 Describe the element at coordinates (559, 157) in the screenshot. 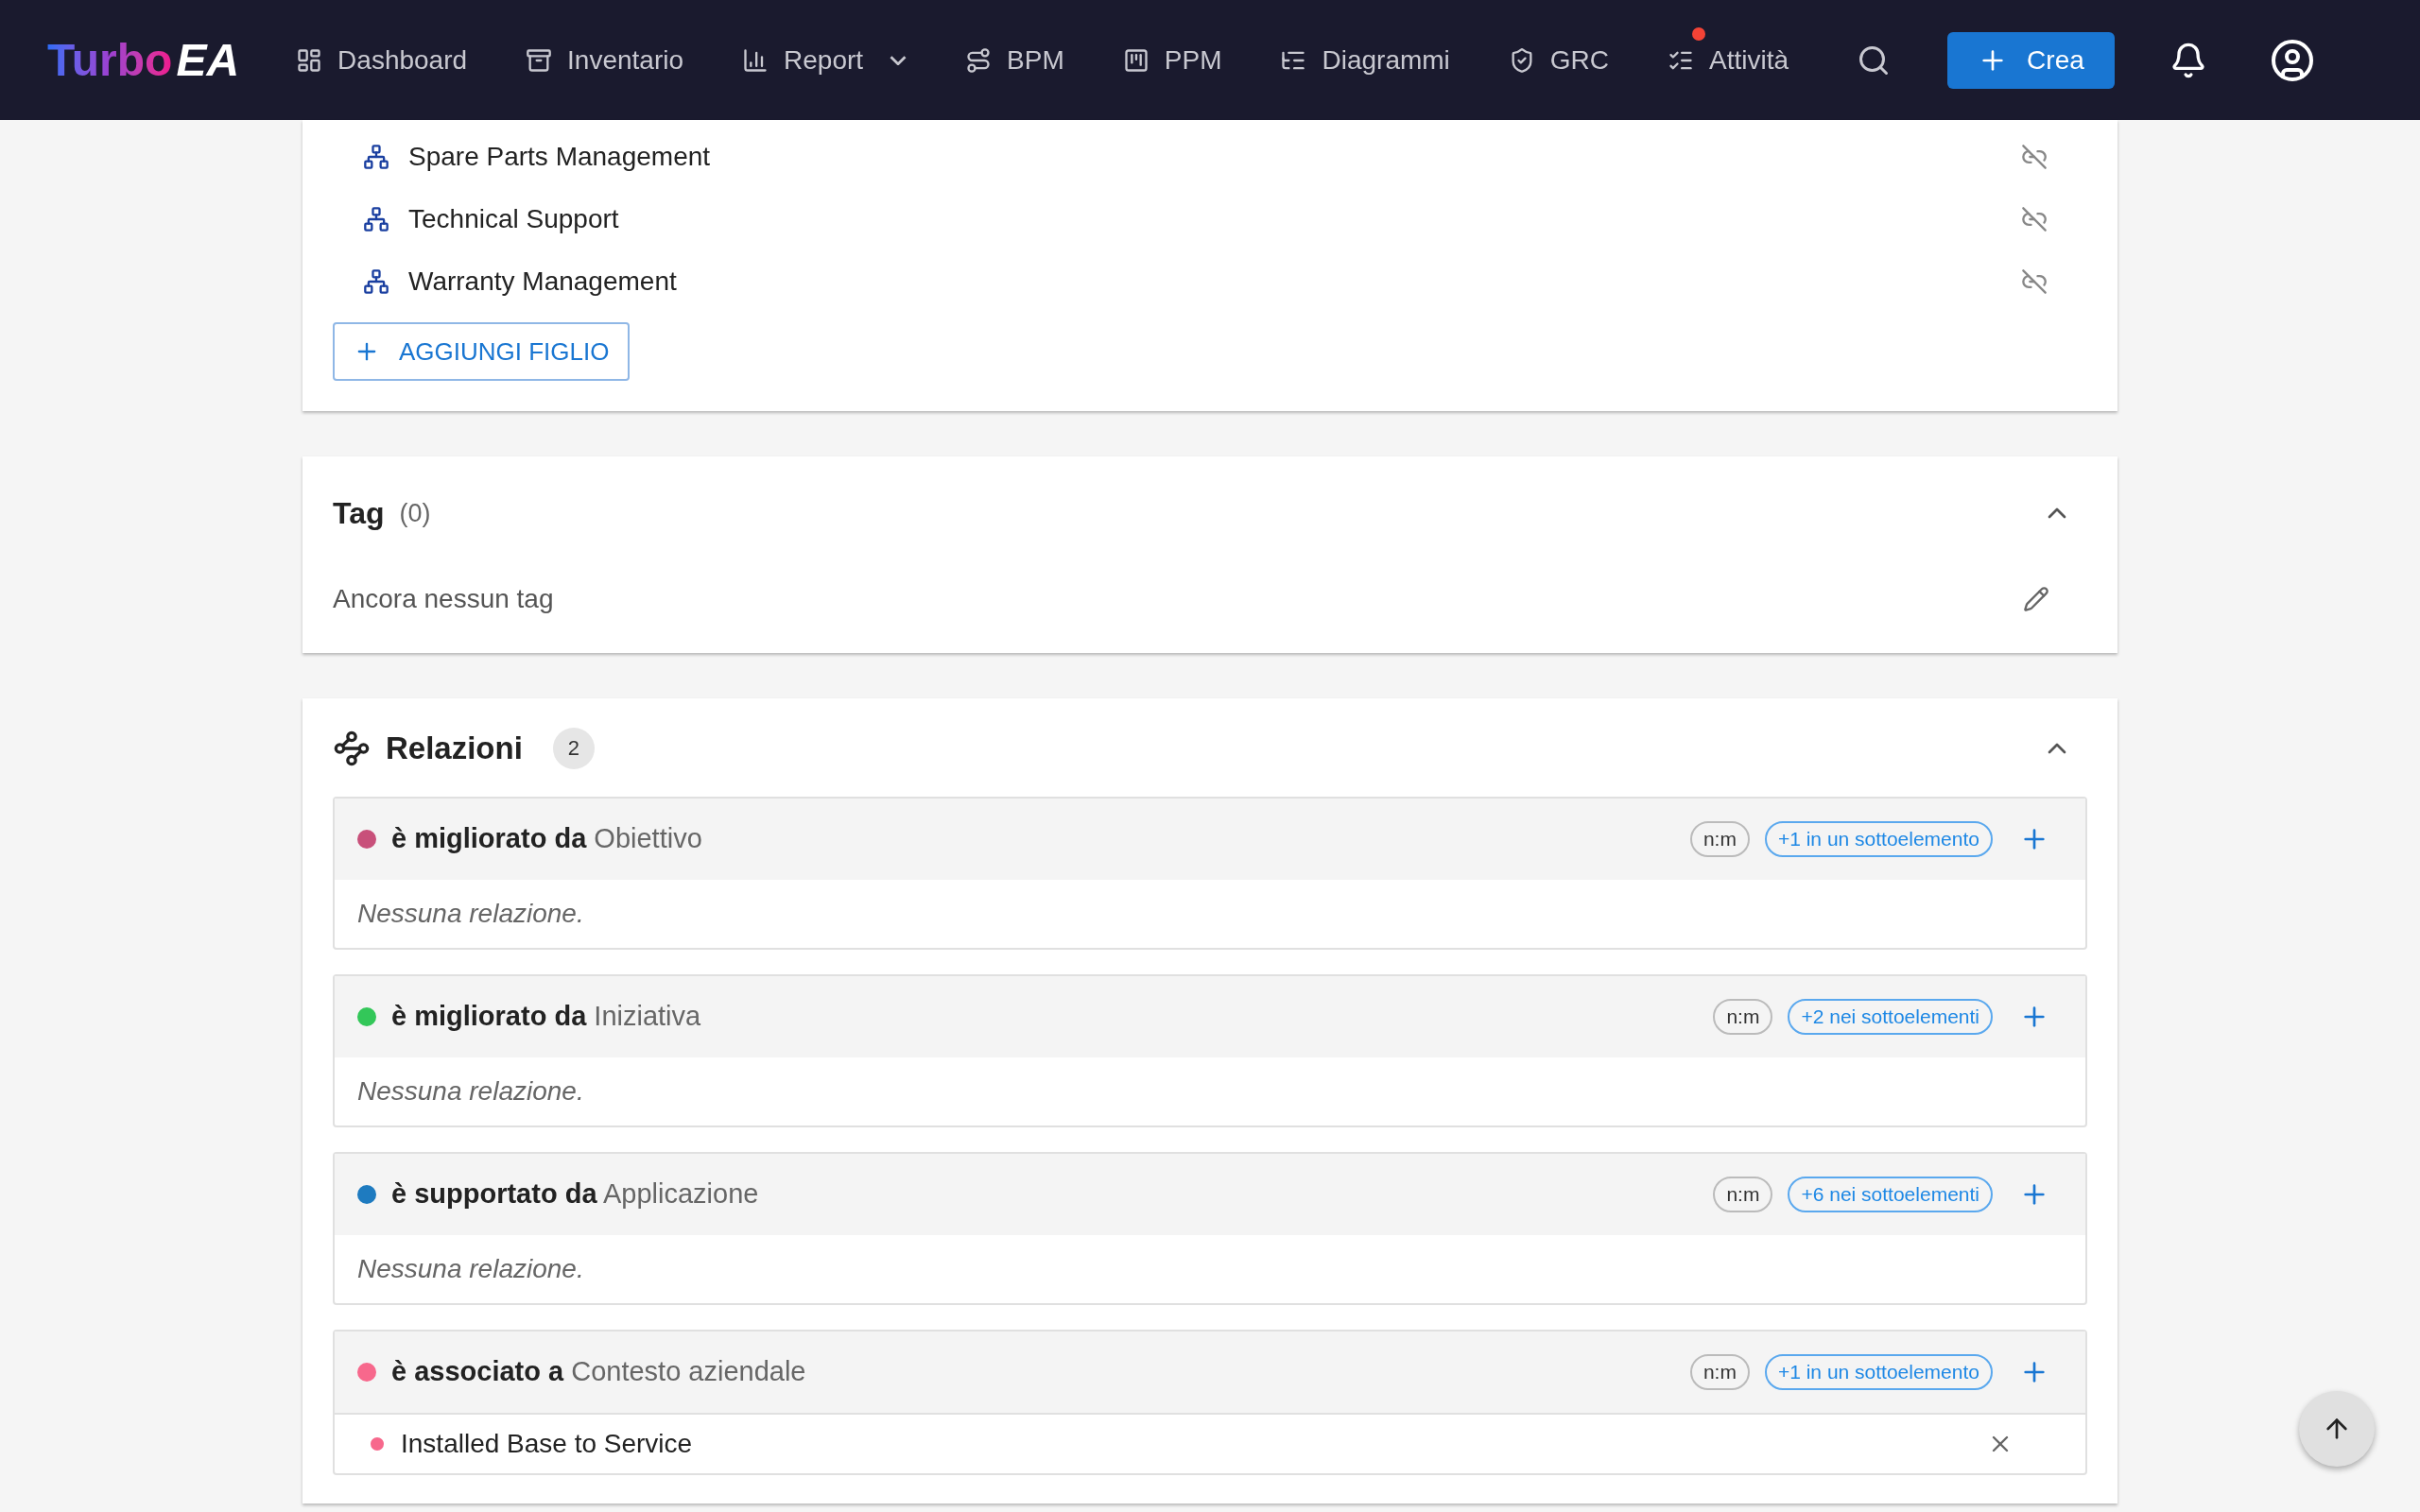

I see `child-name: Spare Parts Management` at that location.